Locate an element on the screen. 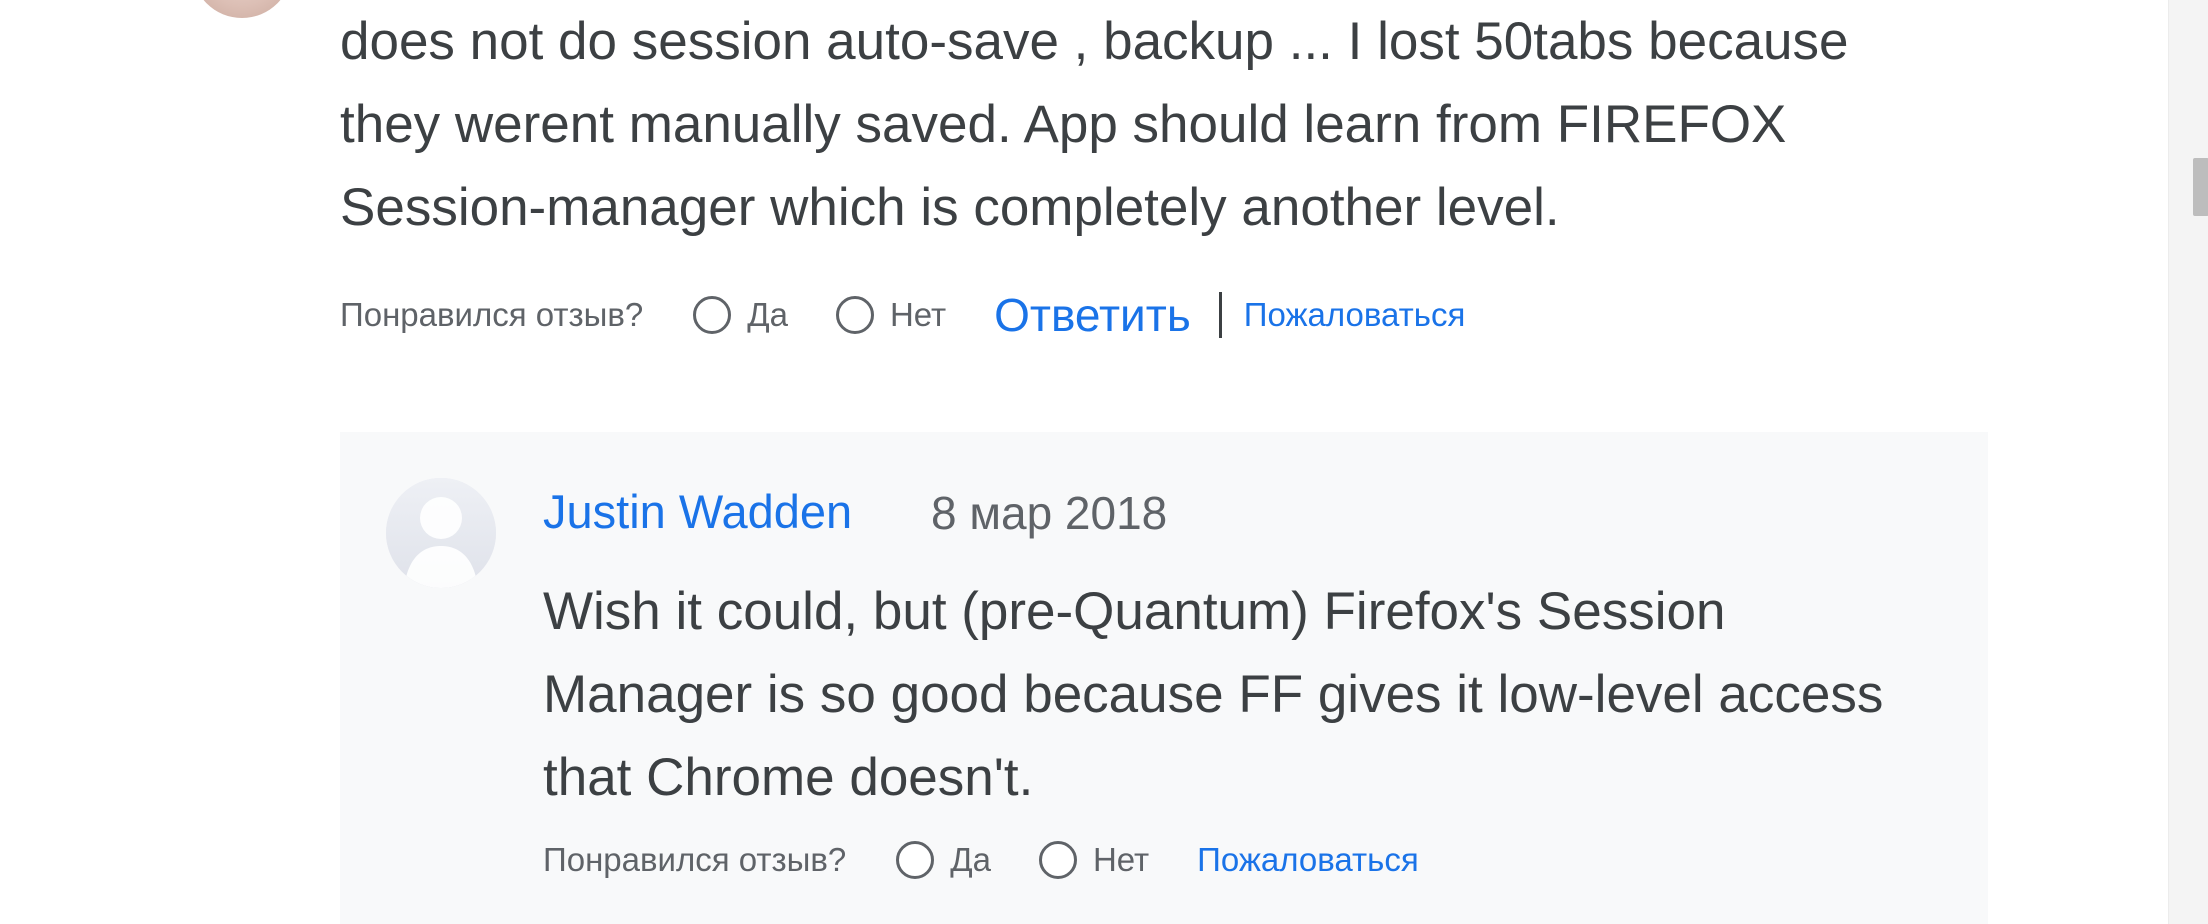  reply-author-avatar is located at coordinates (441, 533).